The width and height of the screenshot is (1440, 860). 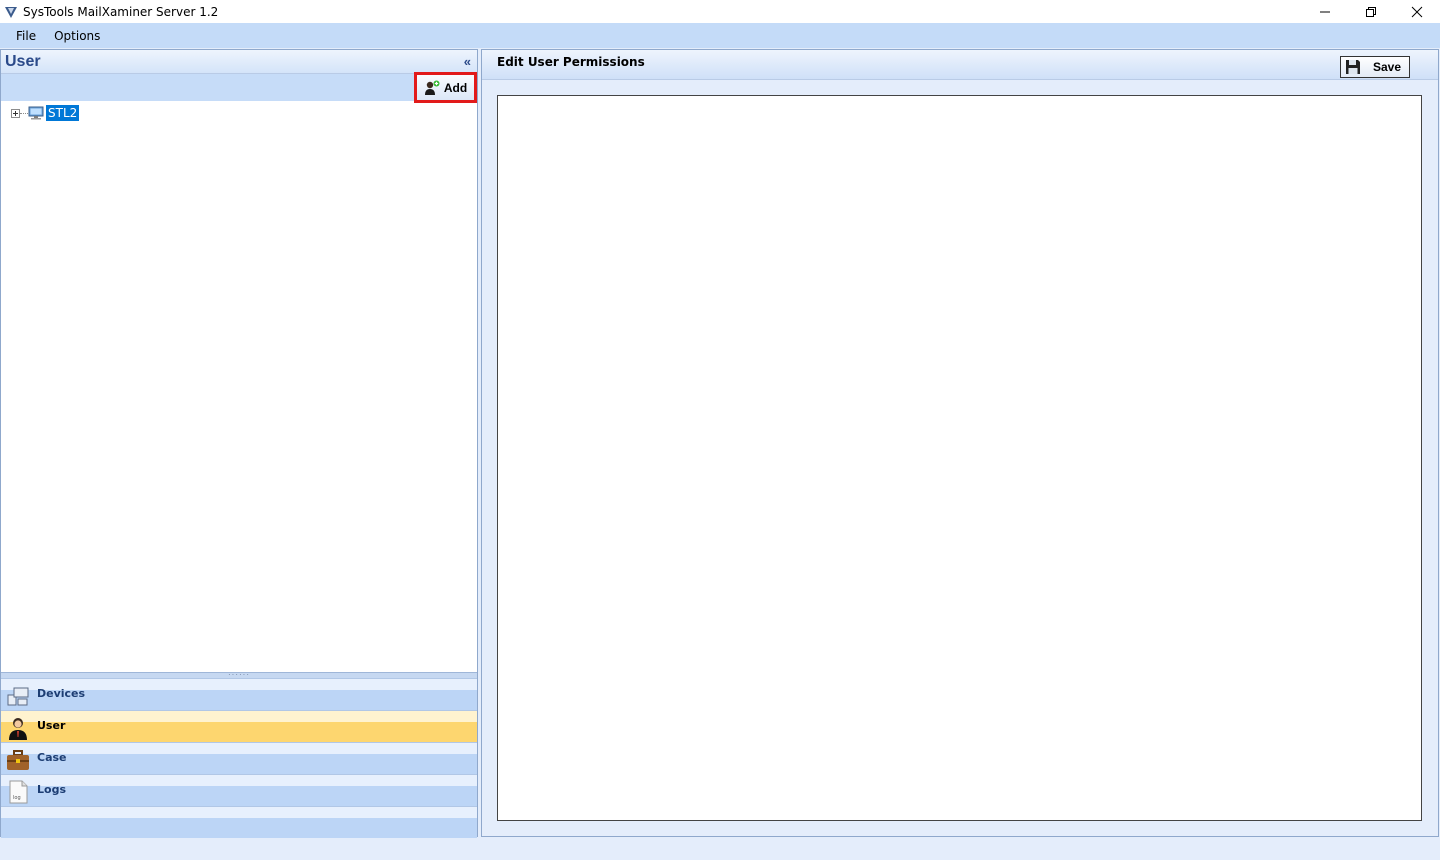 I want to click on minimize-button, so click(x=1325, y=11).